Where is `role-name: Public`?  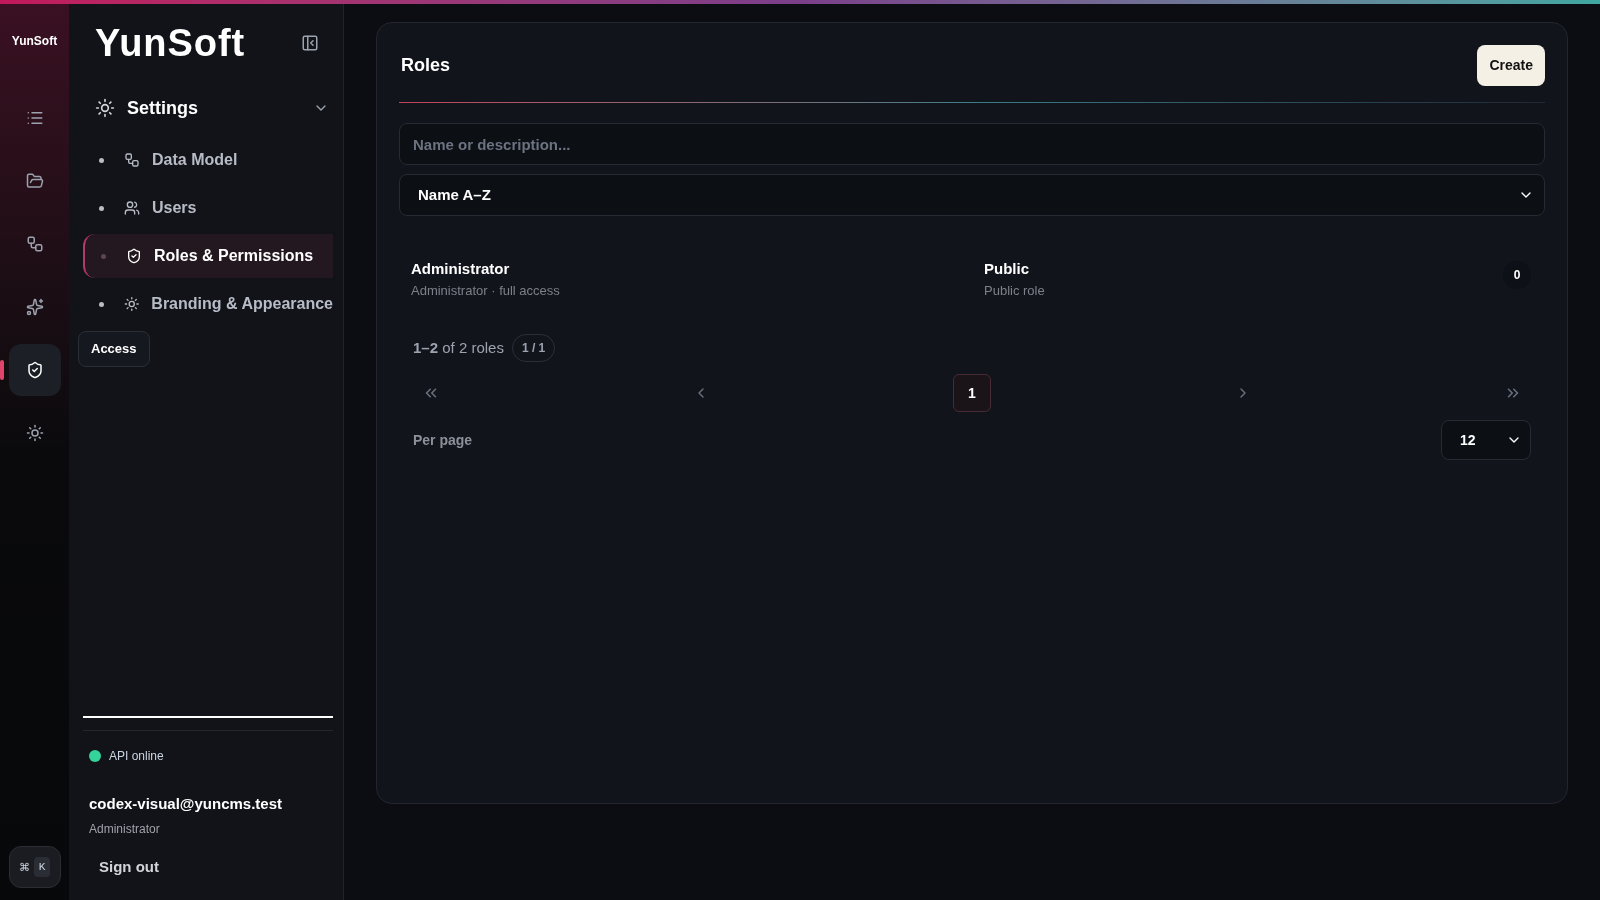 role-name: Public is located at coordinates (1007, 269).